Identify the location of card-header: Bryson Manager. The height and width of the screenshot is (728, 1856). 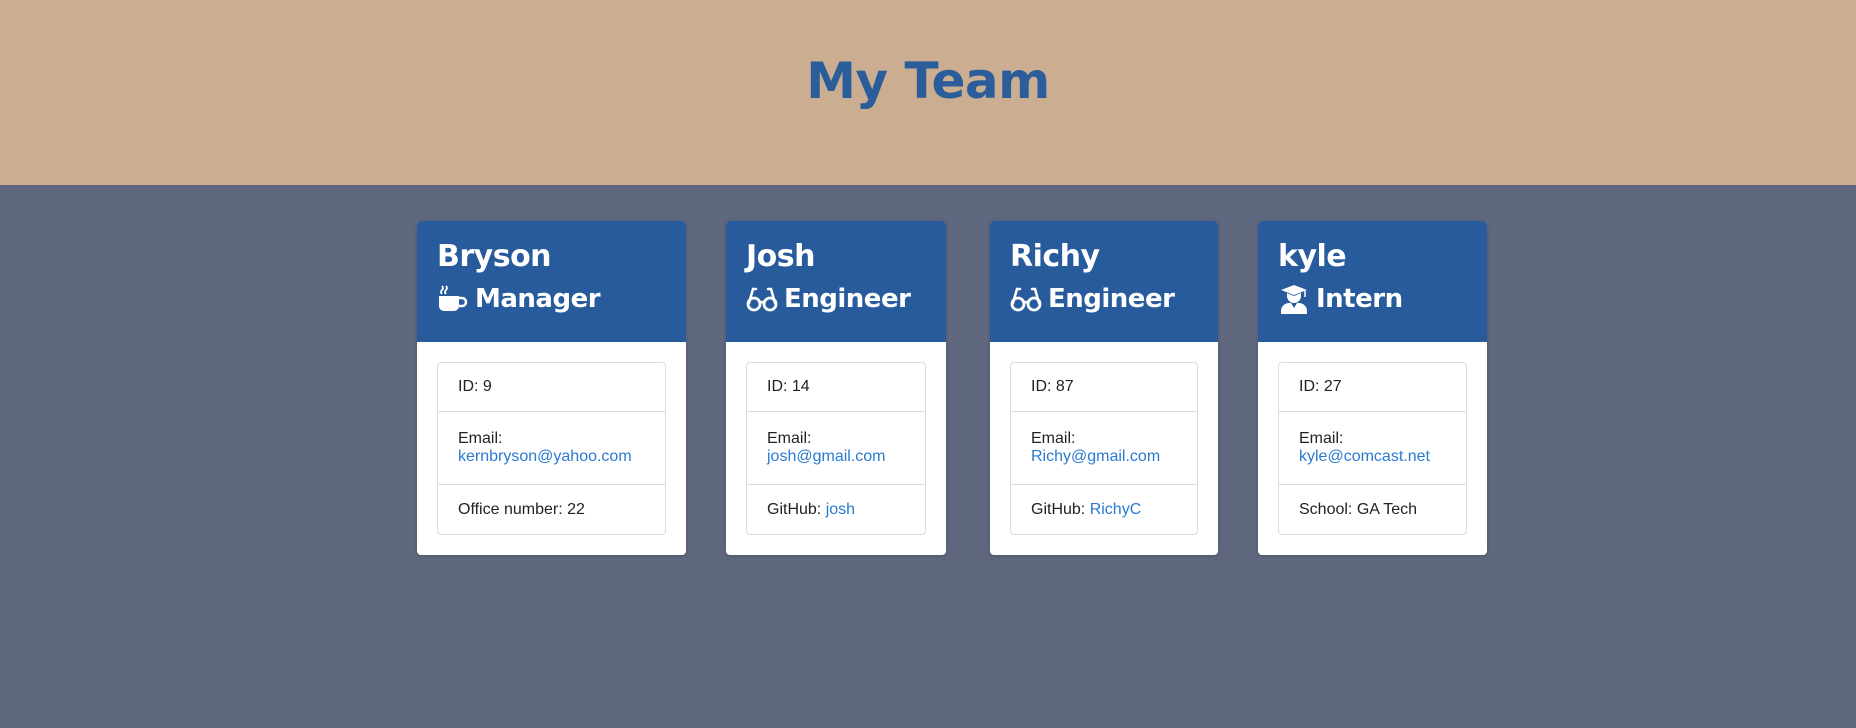
(551, 281).